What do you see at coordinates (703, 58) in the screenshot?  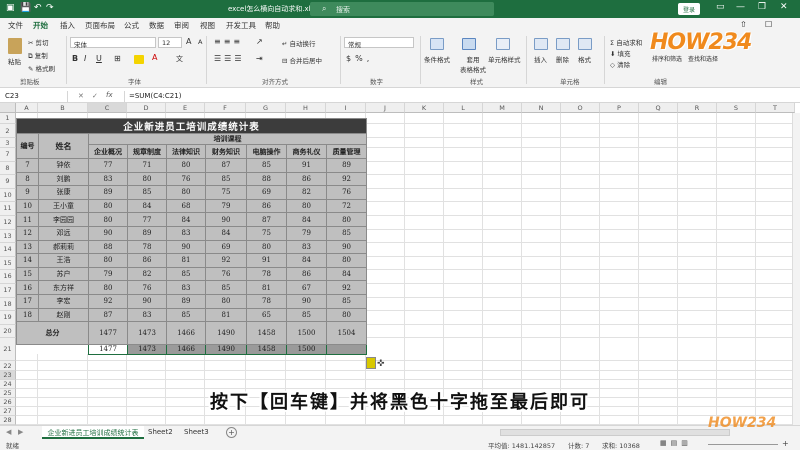 I see `find-select-button: 查找和选择` at bounding box center [703, 58].